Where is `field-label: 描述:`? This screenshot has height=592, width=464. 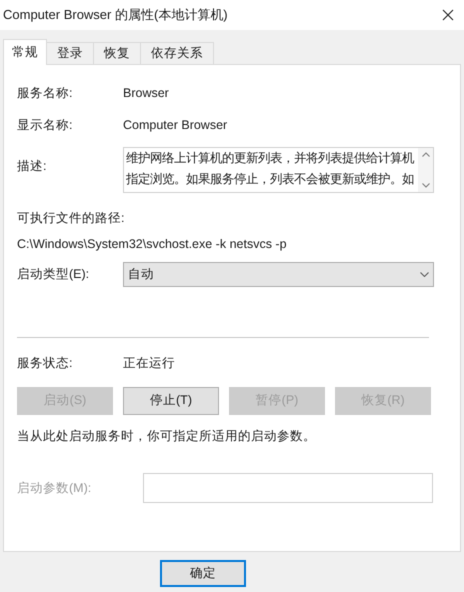
field-label: 描述: is located at coordinates (32, 166).